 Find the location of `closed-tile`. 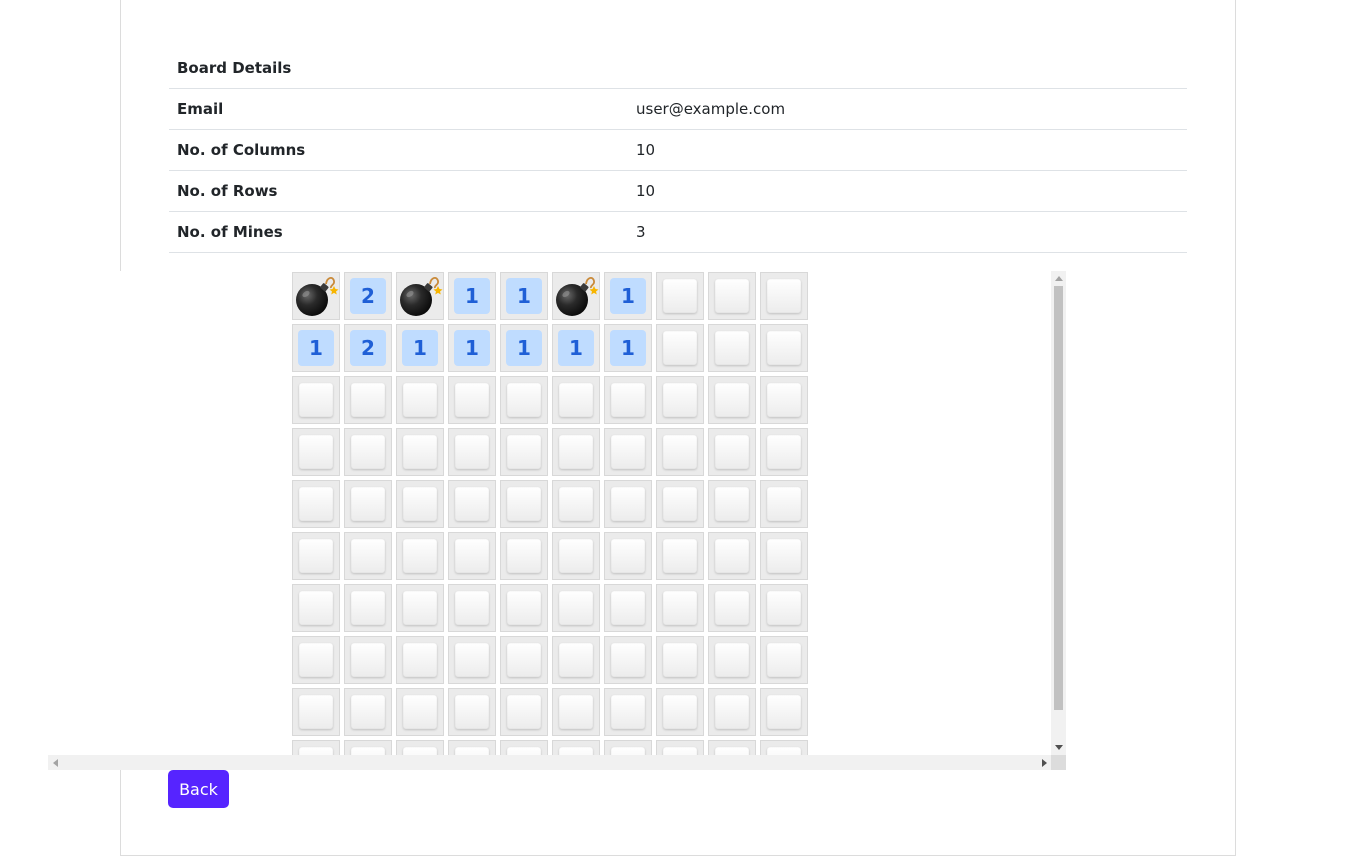

closed-tile is located at coordinates (784, 296).